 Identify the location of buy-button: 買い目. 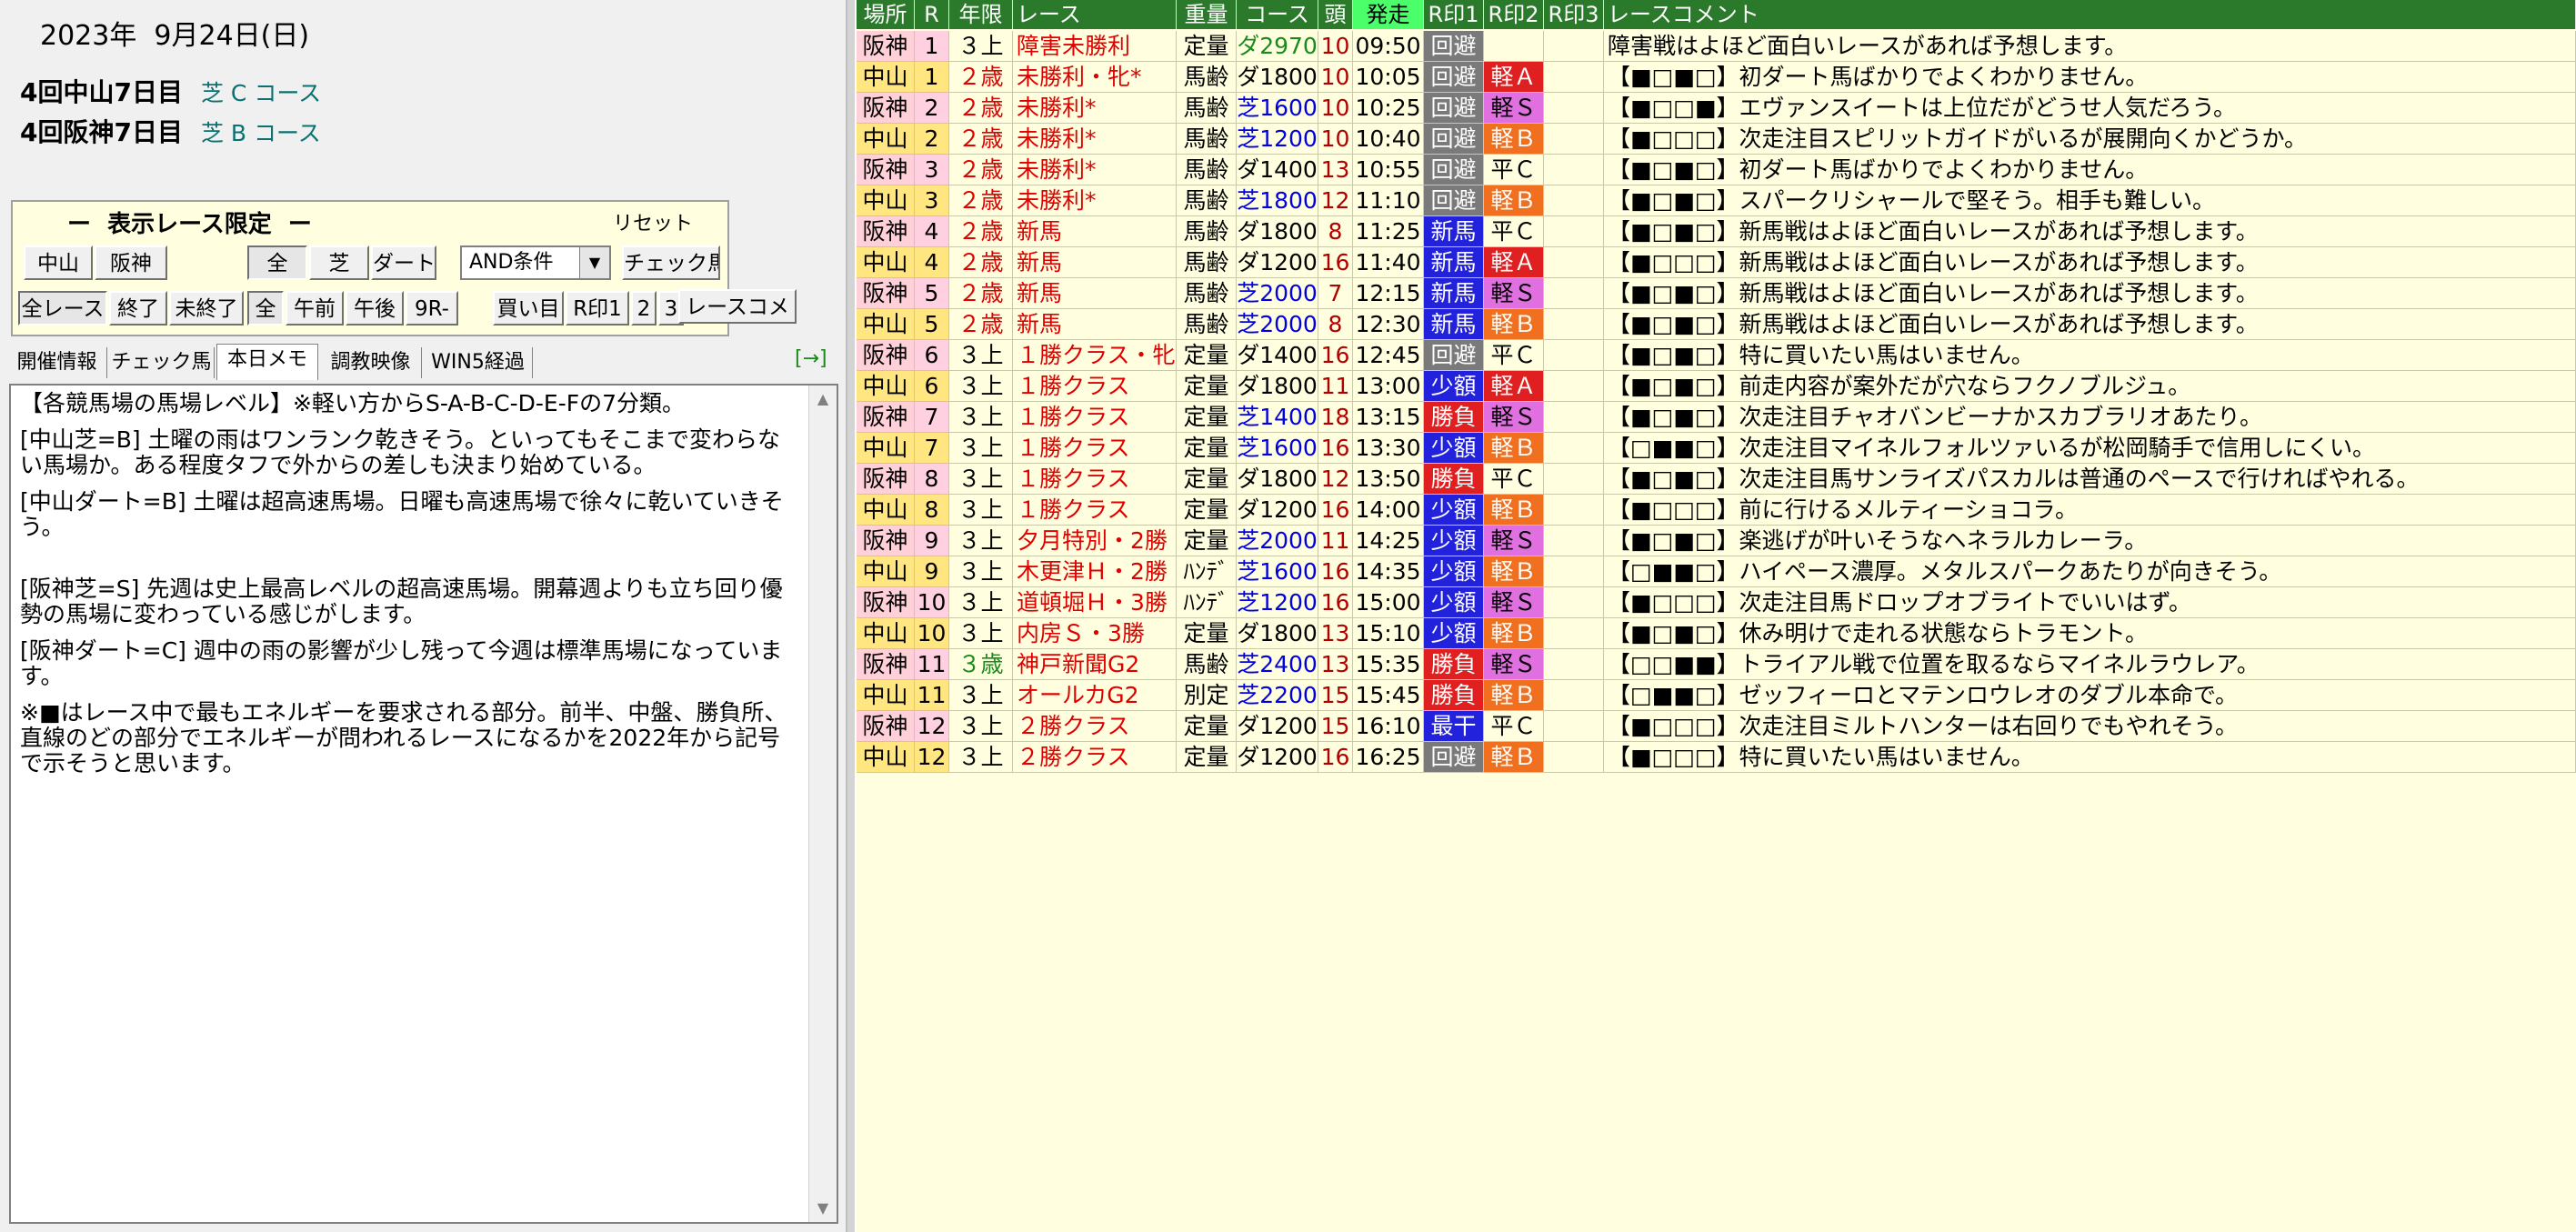
(528, 308).